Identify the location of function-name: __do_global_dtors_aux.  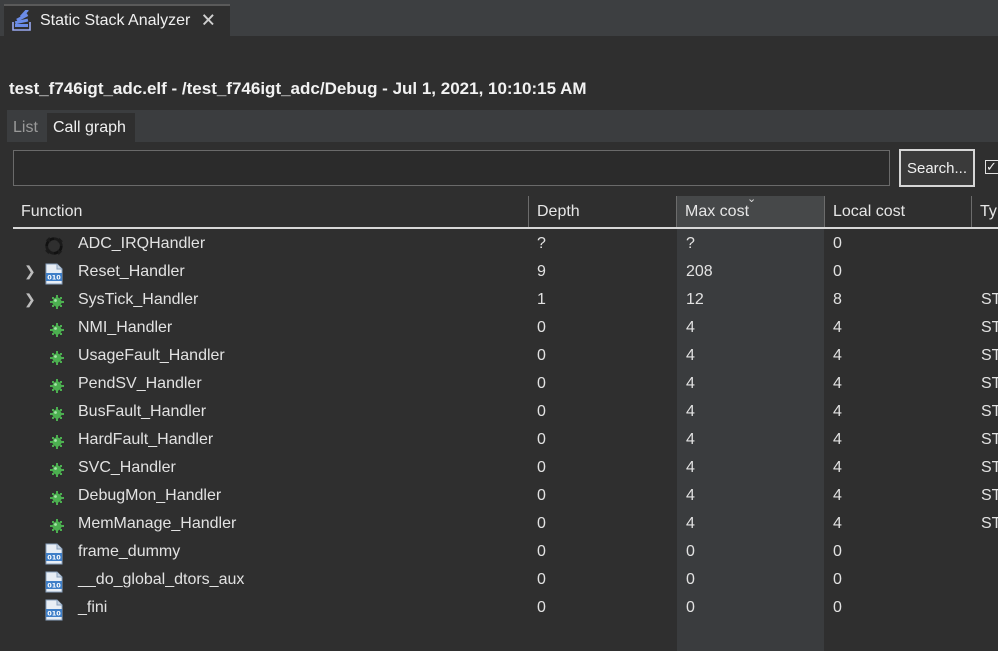
(161, 579).